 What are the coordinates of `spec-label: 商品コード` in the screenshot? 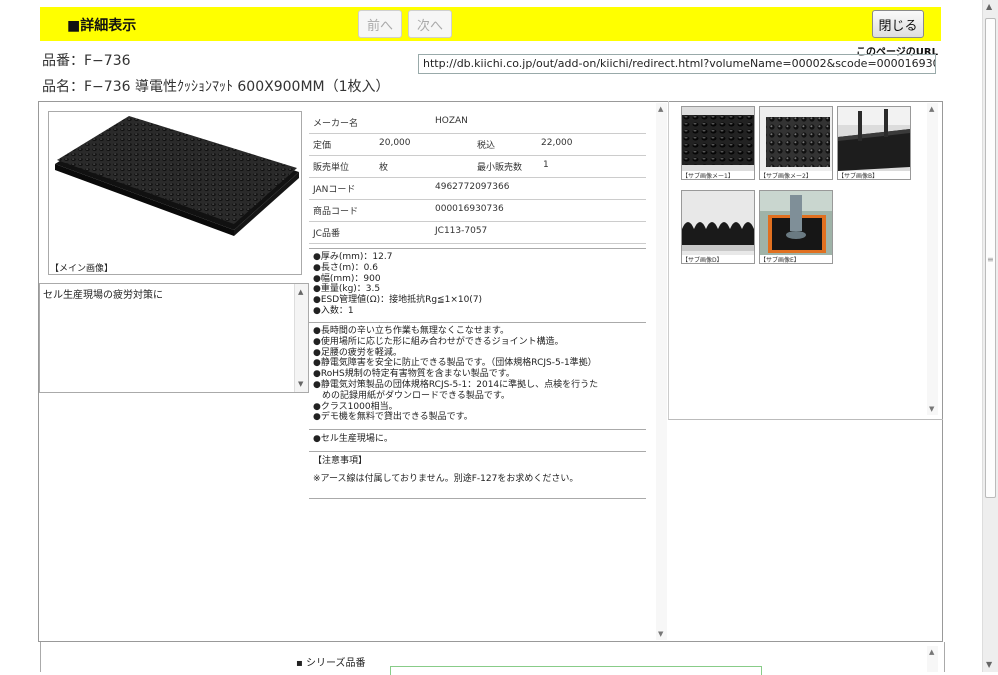 It's located at (336, 212).